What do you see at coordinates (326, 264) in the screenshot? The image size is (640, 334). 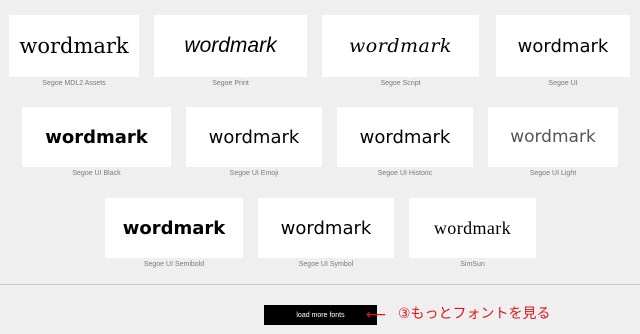 I see `font-label: Segoe UI Symbol` at bounding box center [326, 264].